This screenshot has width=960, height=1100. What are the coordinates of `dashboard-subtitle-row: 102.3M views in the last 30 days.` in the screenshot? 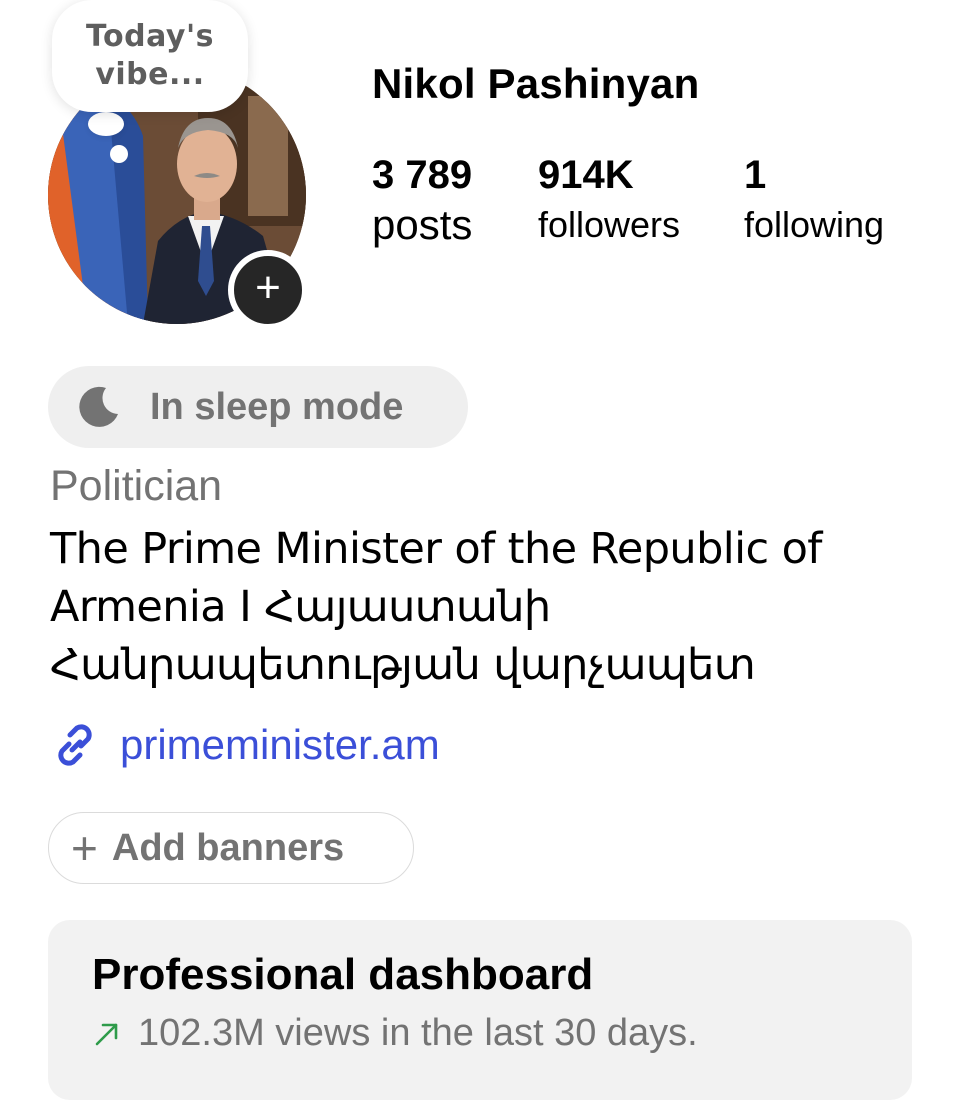 It's located at (395, 1033).